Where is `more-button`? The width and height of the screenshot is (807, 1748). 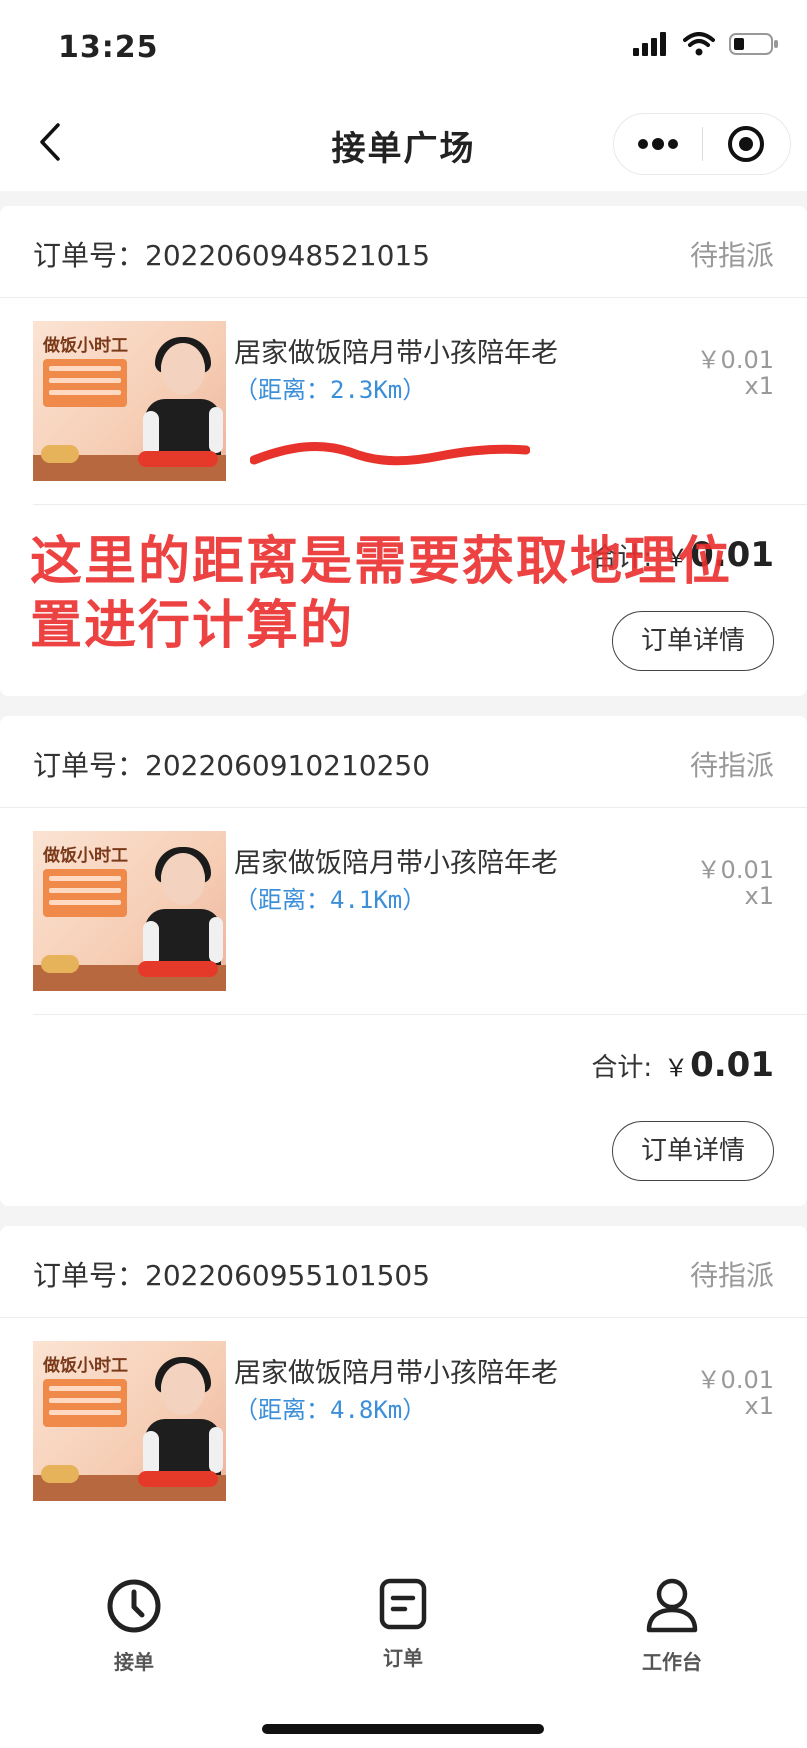 more-button is located at coordinates (658, 144).